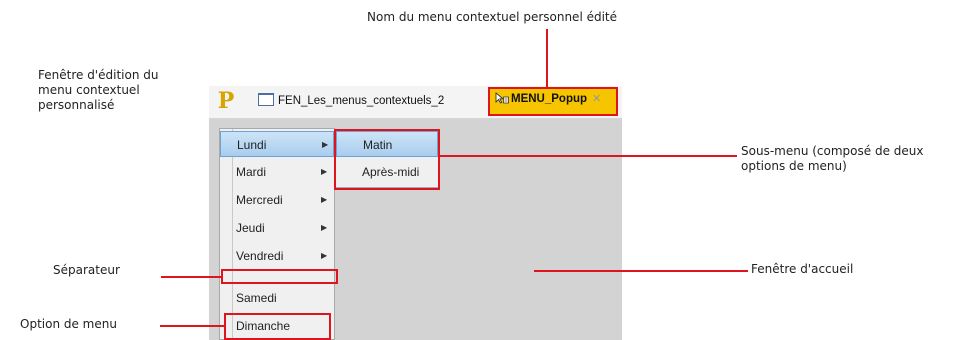 This screenshot has width=980, height=340. I want to click on tab-window-label: FEN_Les_menus_contextuels_2, so click(361, 101).